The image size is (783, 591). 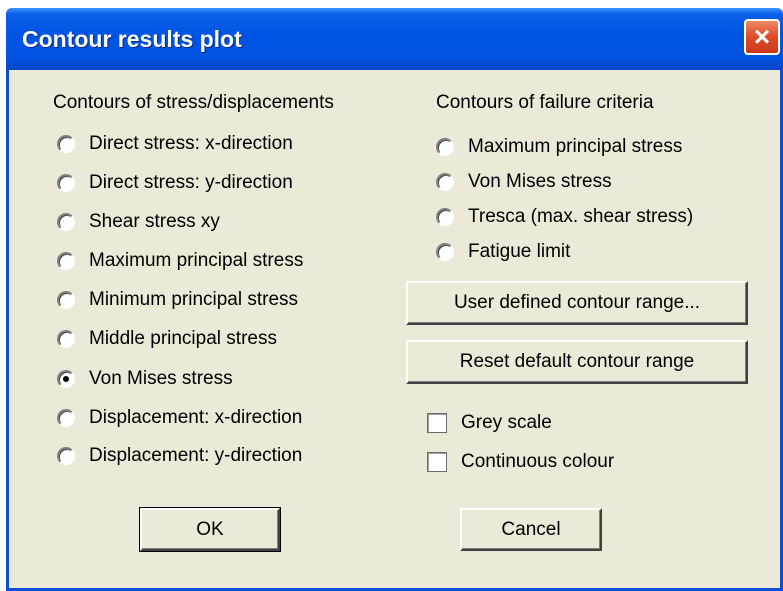 I want to click on radio-failure-von-mises: Von Mises stress, so click(x=524, y=182).